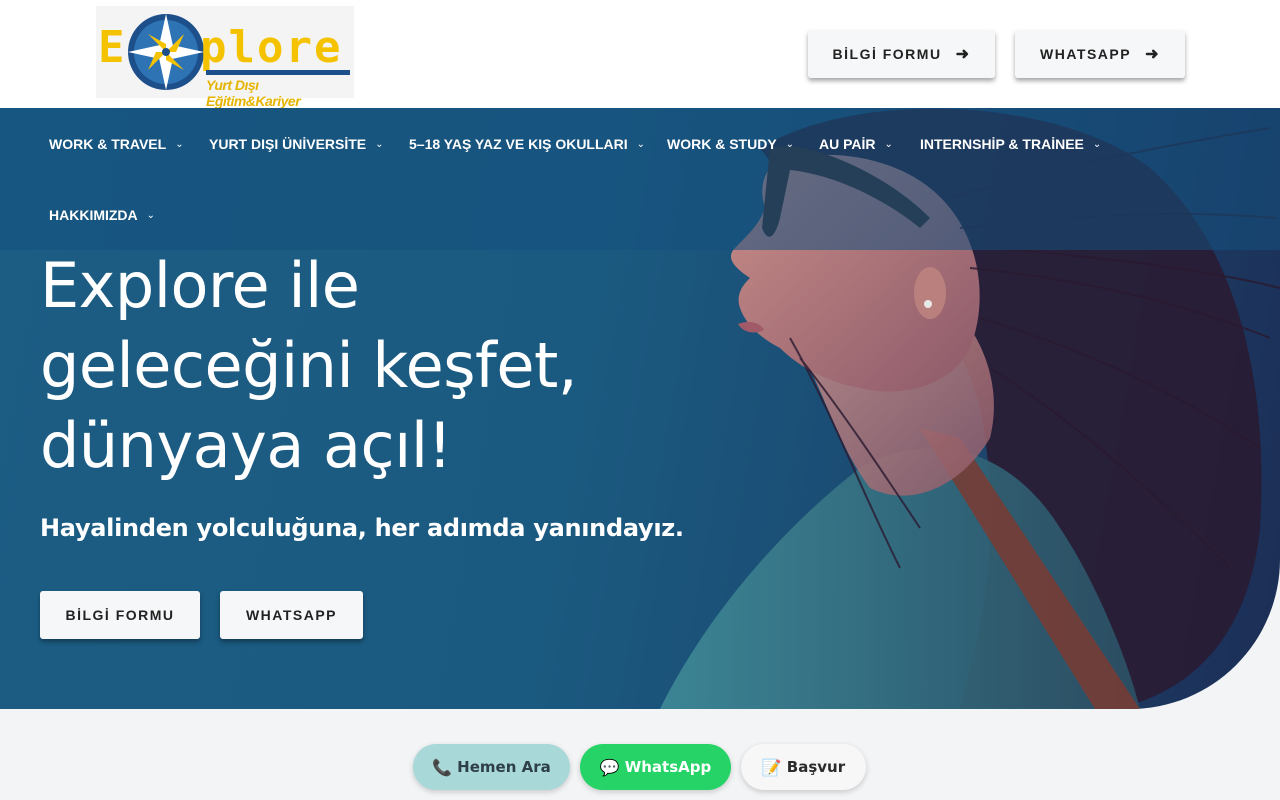 The image size is (1280, 800). I want to click on call-now-button: 📞 Hemen Ara, so click(491, 767).